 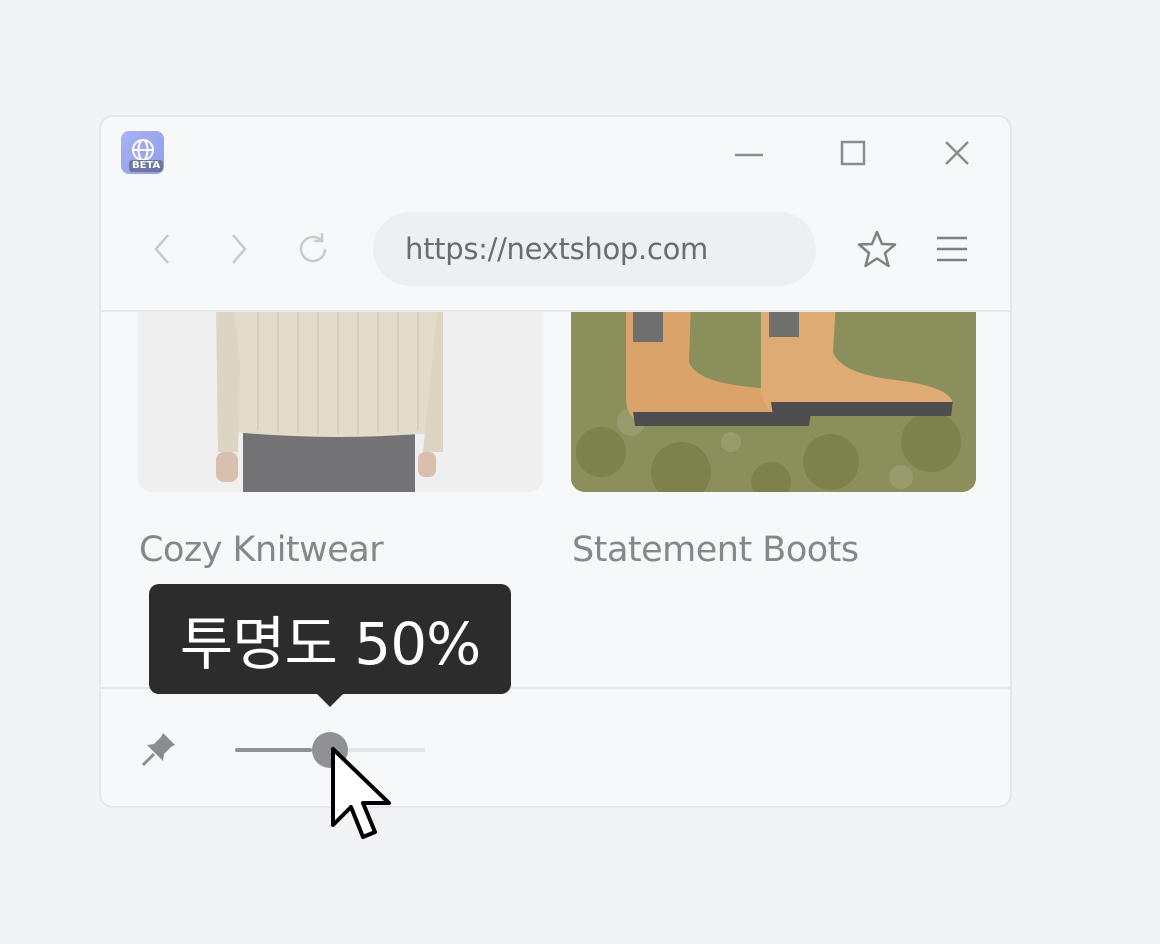 I want to click on bookmark-button, so click(x=877, y=249).